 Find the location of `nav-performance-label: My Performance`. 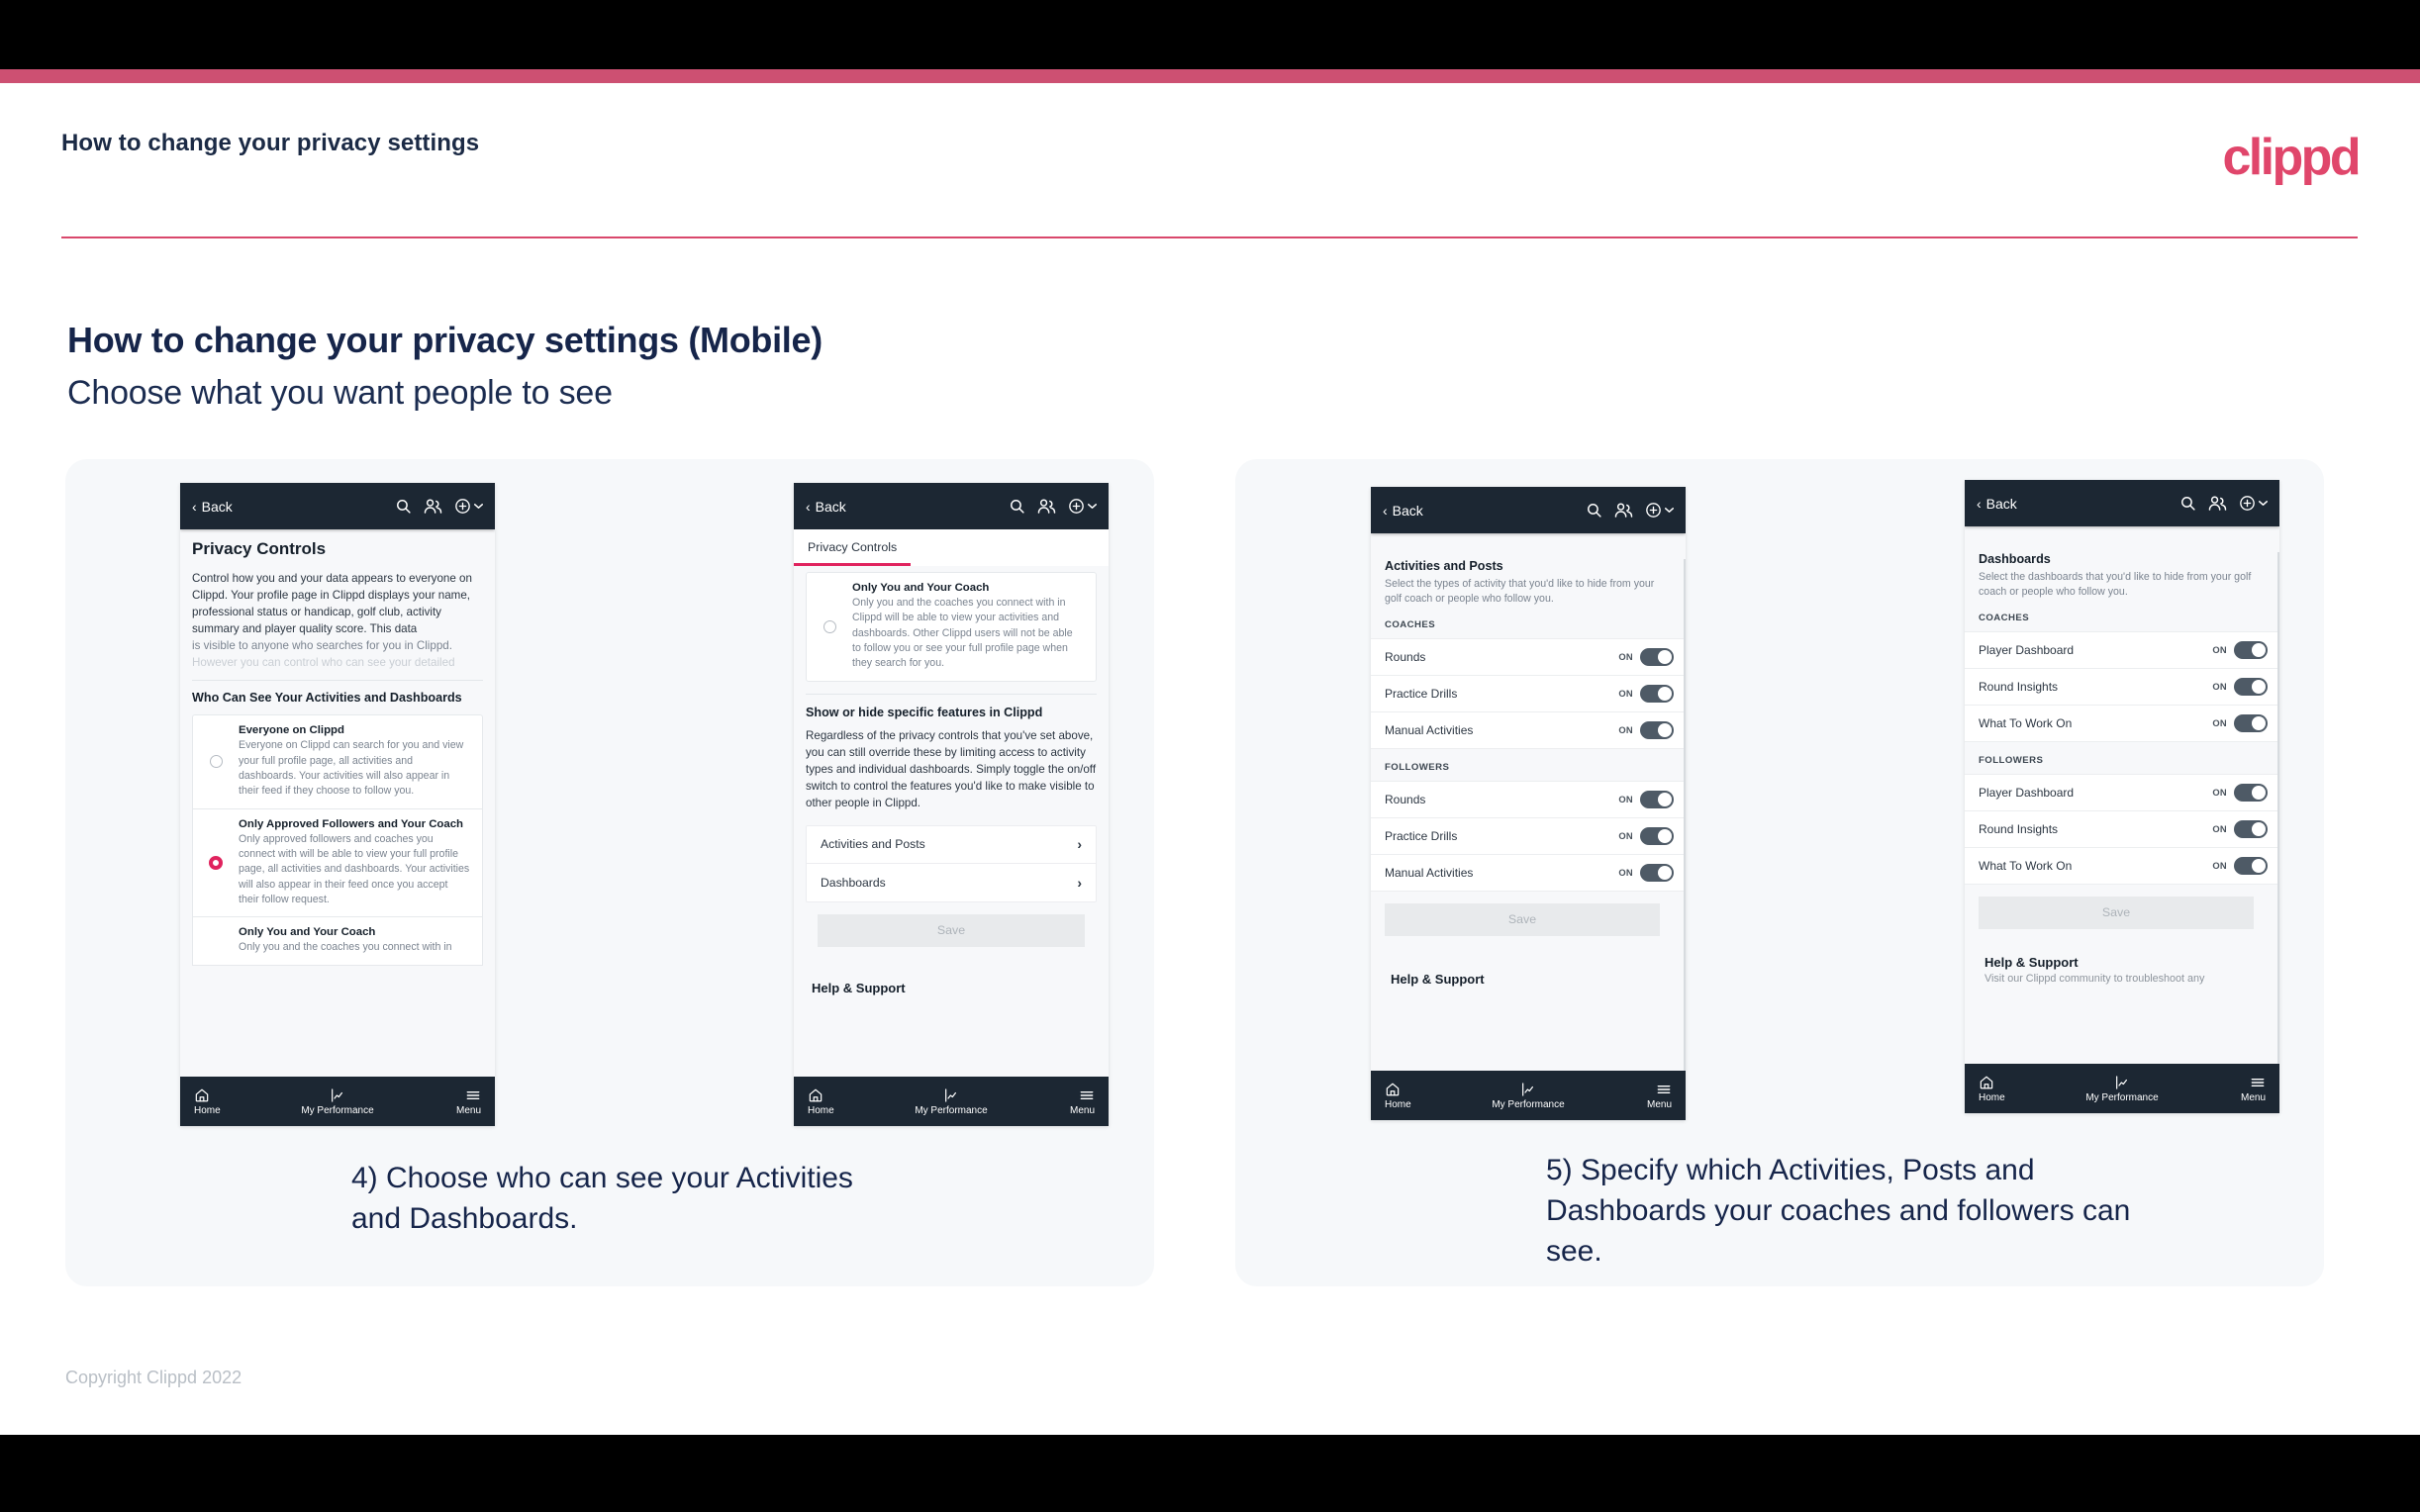

nav-performance-label: My Performance is located at coordinates (2122, 1097).